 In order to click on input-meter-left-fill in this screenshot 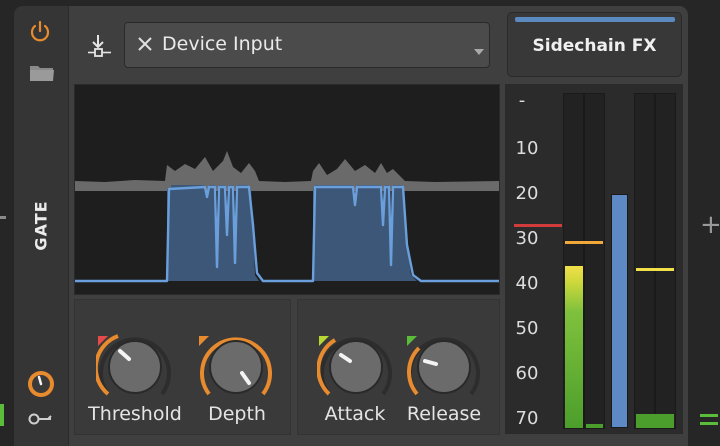, I will do `click(574, 347)`.